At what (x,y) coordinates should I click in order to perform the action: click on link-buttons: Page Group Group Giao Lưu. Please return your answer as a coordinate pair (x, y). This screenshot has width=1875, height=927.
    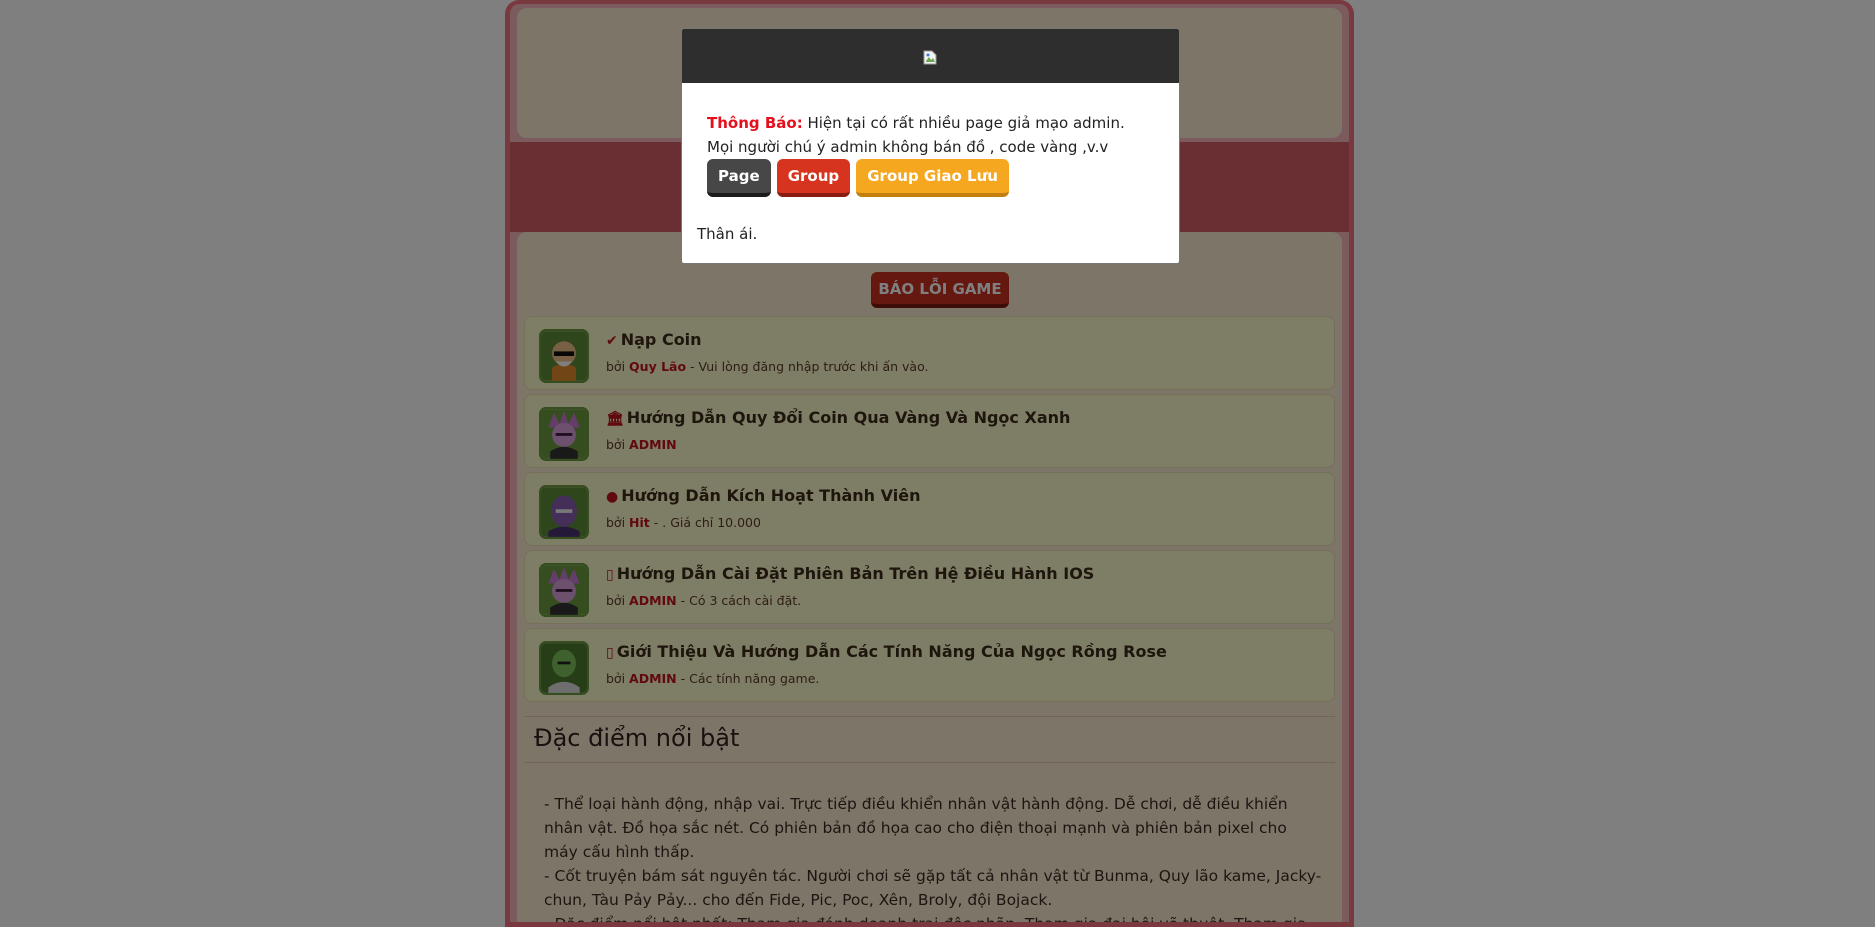
    Looking at the image, I should click on (858, 178).